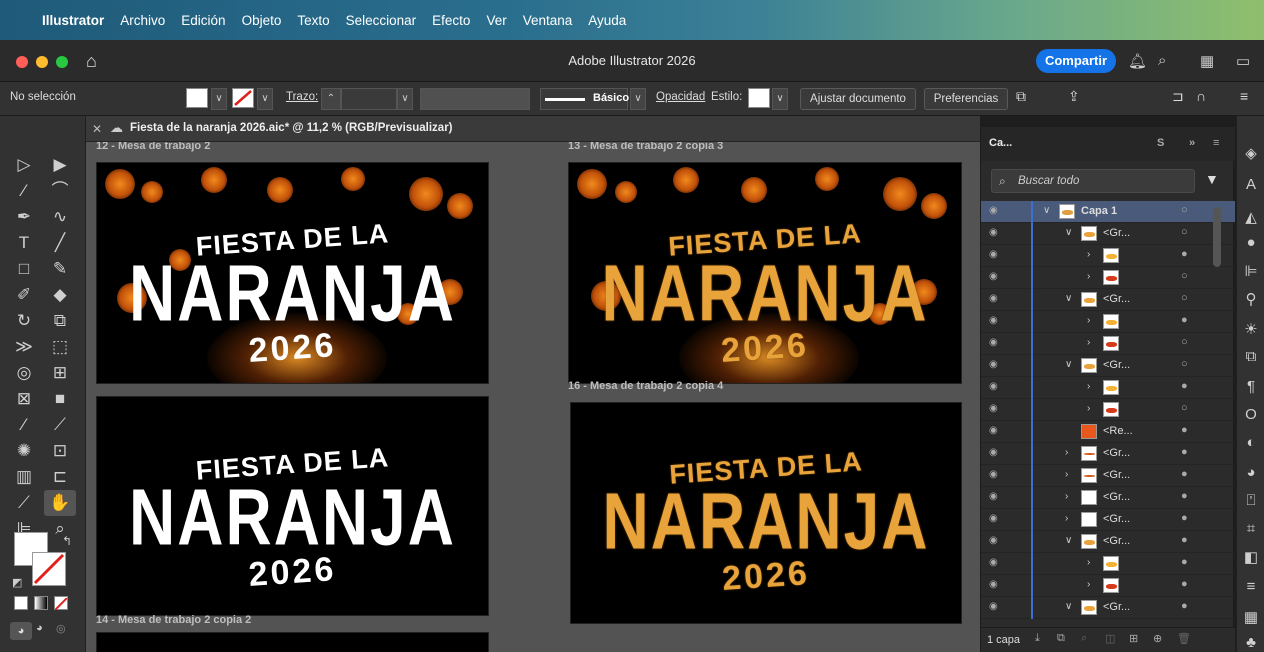  What do you see at coordinates (645, 386) in the screenshot?
I see `artboard-label-16: 16 - Mesa de trabajo 2 copia 4` at bounding box center [645, 386].